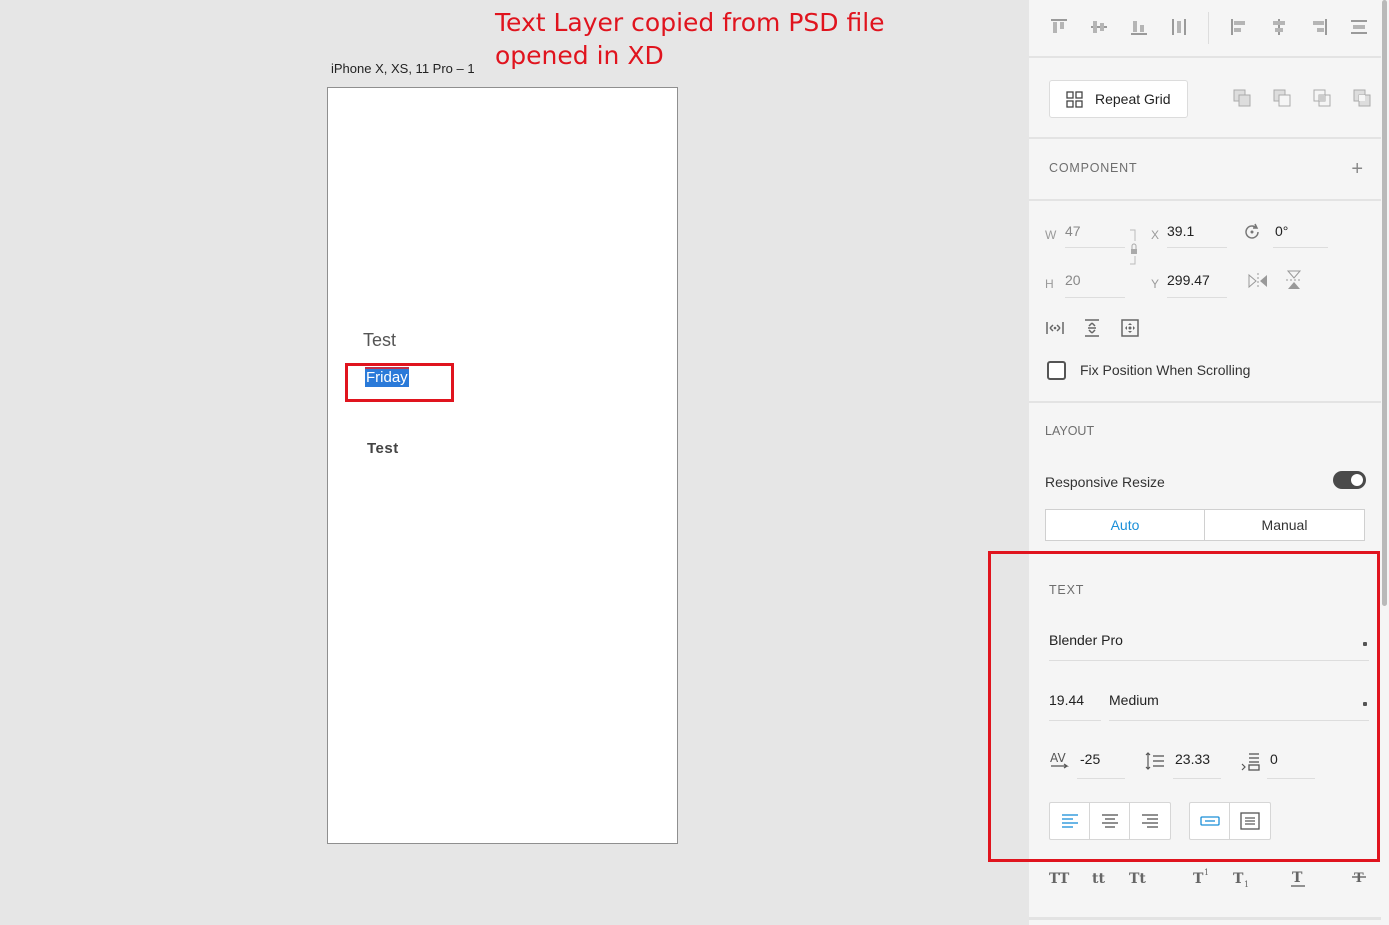  Describe the element at coordinates (1205, 918) in the screenshot. I see `panel-bottom-divider` at that location.